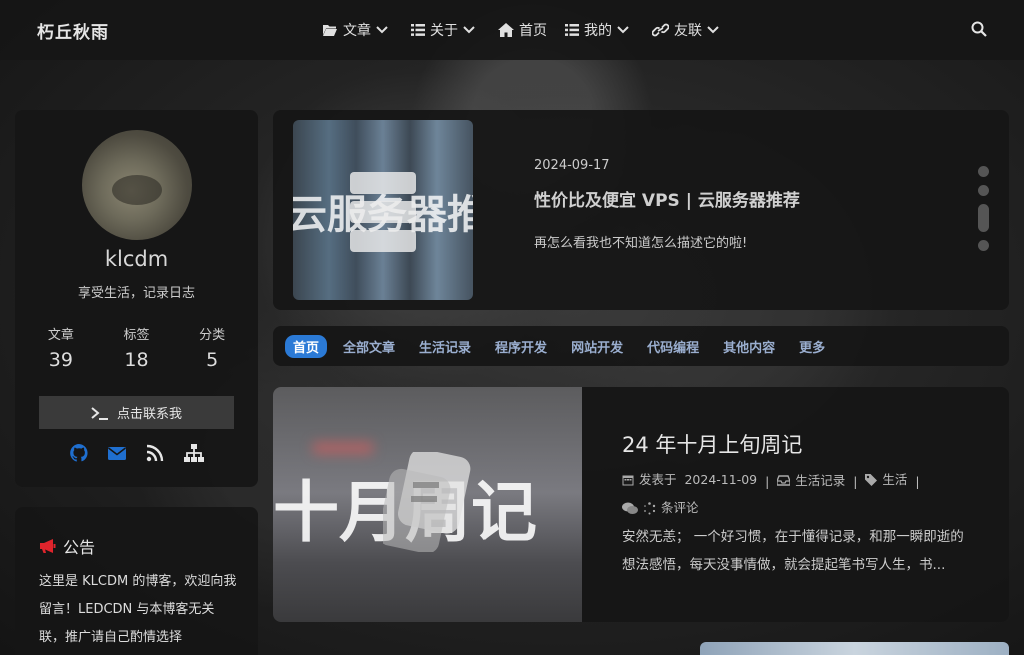 This screenshot has width=1024, height=655. Describe the element at coordinates (983, 218) in the screenshot. I see `carousel-dot-active` at that location.